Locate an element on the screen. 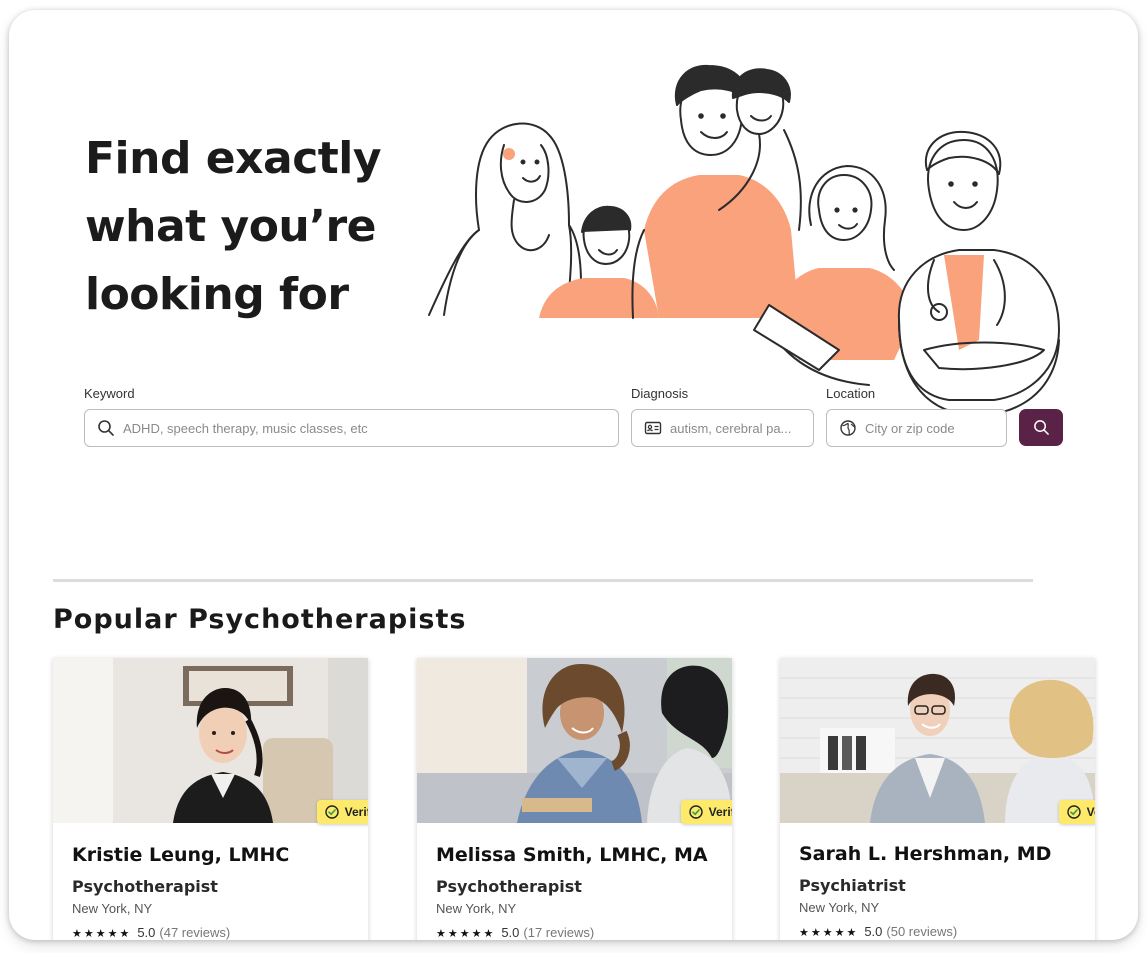 The height and width of the screenshot is (953, 1147). section-divider is located at coordinates (543, 580).